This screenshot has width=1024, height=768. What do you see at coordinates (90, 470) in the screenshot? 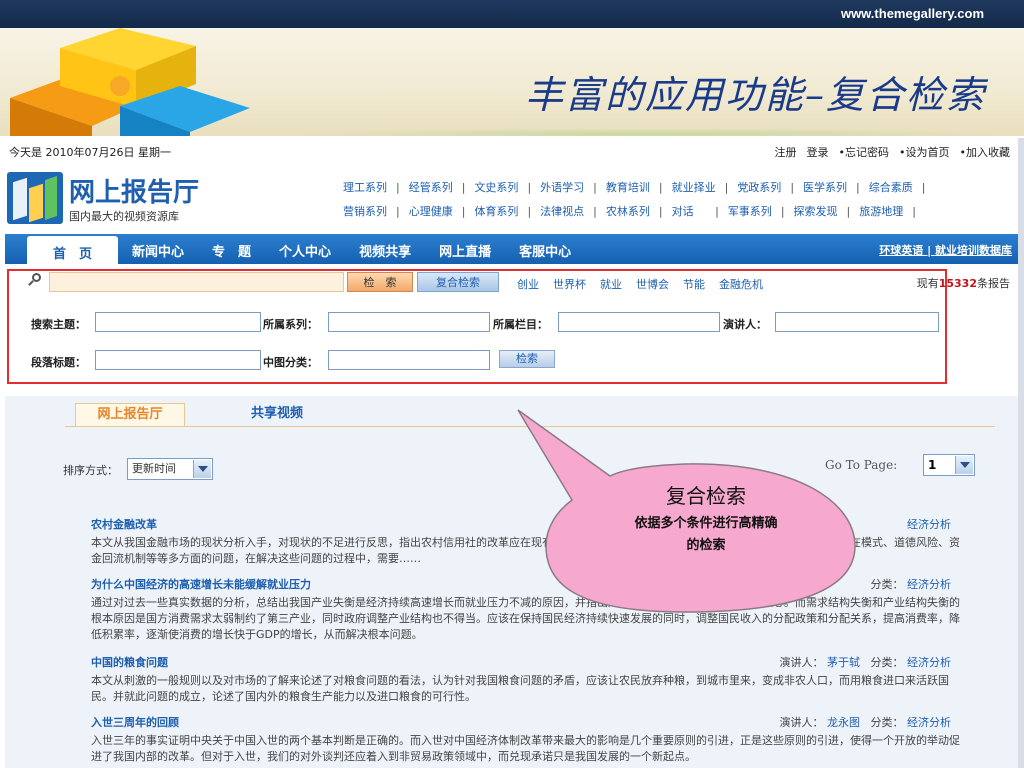
I see `sort-label: 排序方式：` at bounding box center [90, 470].